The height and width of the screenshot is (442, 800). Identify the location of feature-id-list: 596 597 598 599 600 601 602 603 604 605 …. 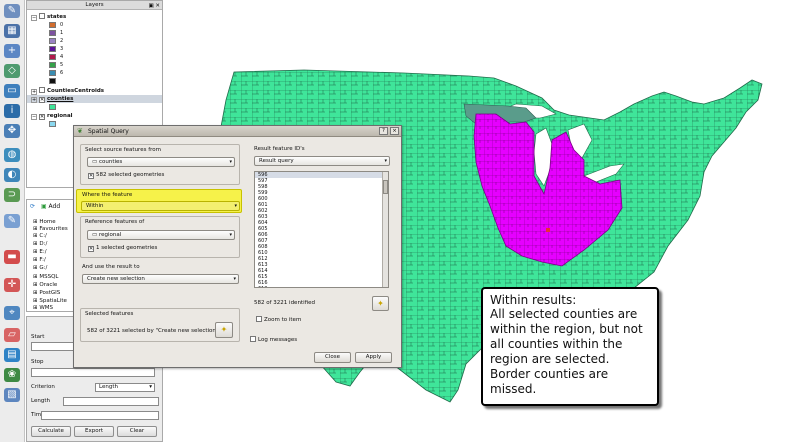
(321, 229).